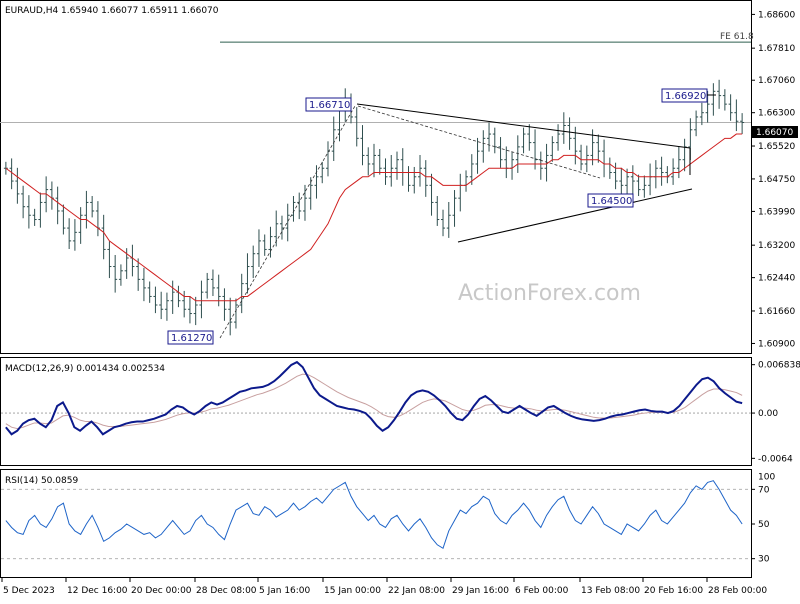 This screenshot has height=604, width=800. Describe the element at coordinates (776, 147) in the screenshot. I see `price-tick-label: 1.65520` at that location.